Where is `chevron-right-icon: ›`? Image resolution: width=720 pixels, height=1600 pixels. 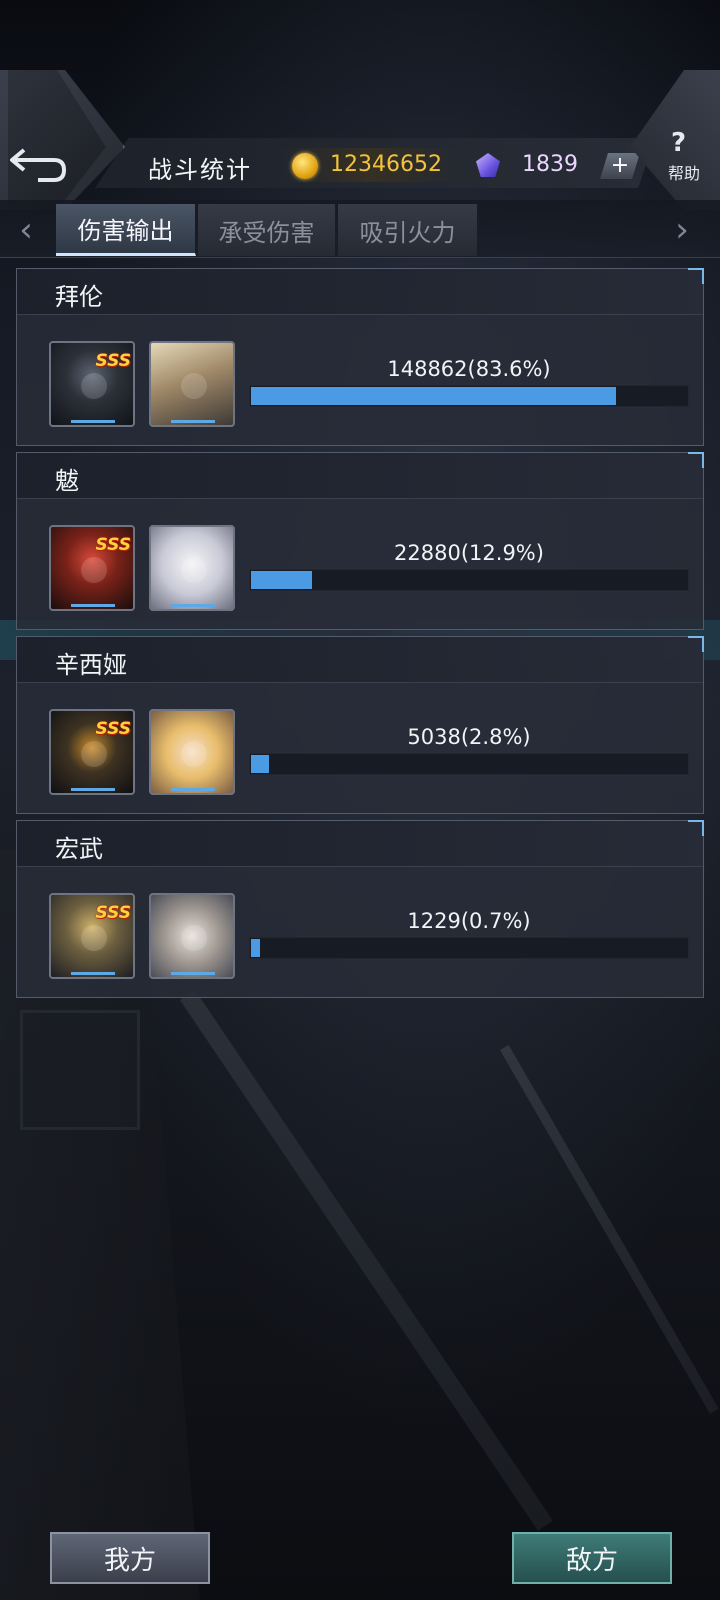
chevron-right-icon: › is located at coordinates (682, 230).